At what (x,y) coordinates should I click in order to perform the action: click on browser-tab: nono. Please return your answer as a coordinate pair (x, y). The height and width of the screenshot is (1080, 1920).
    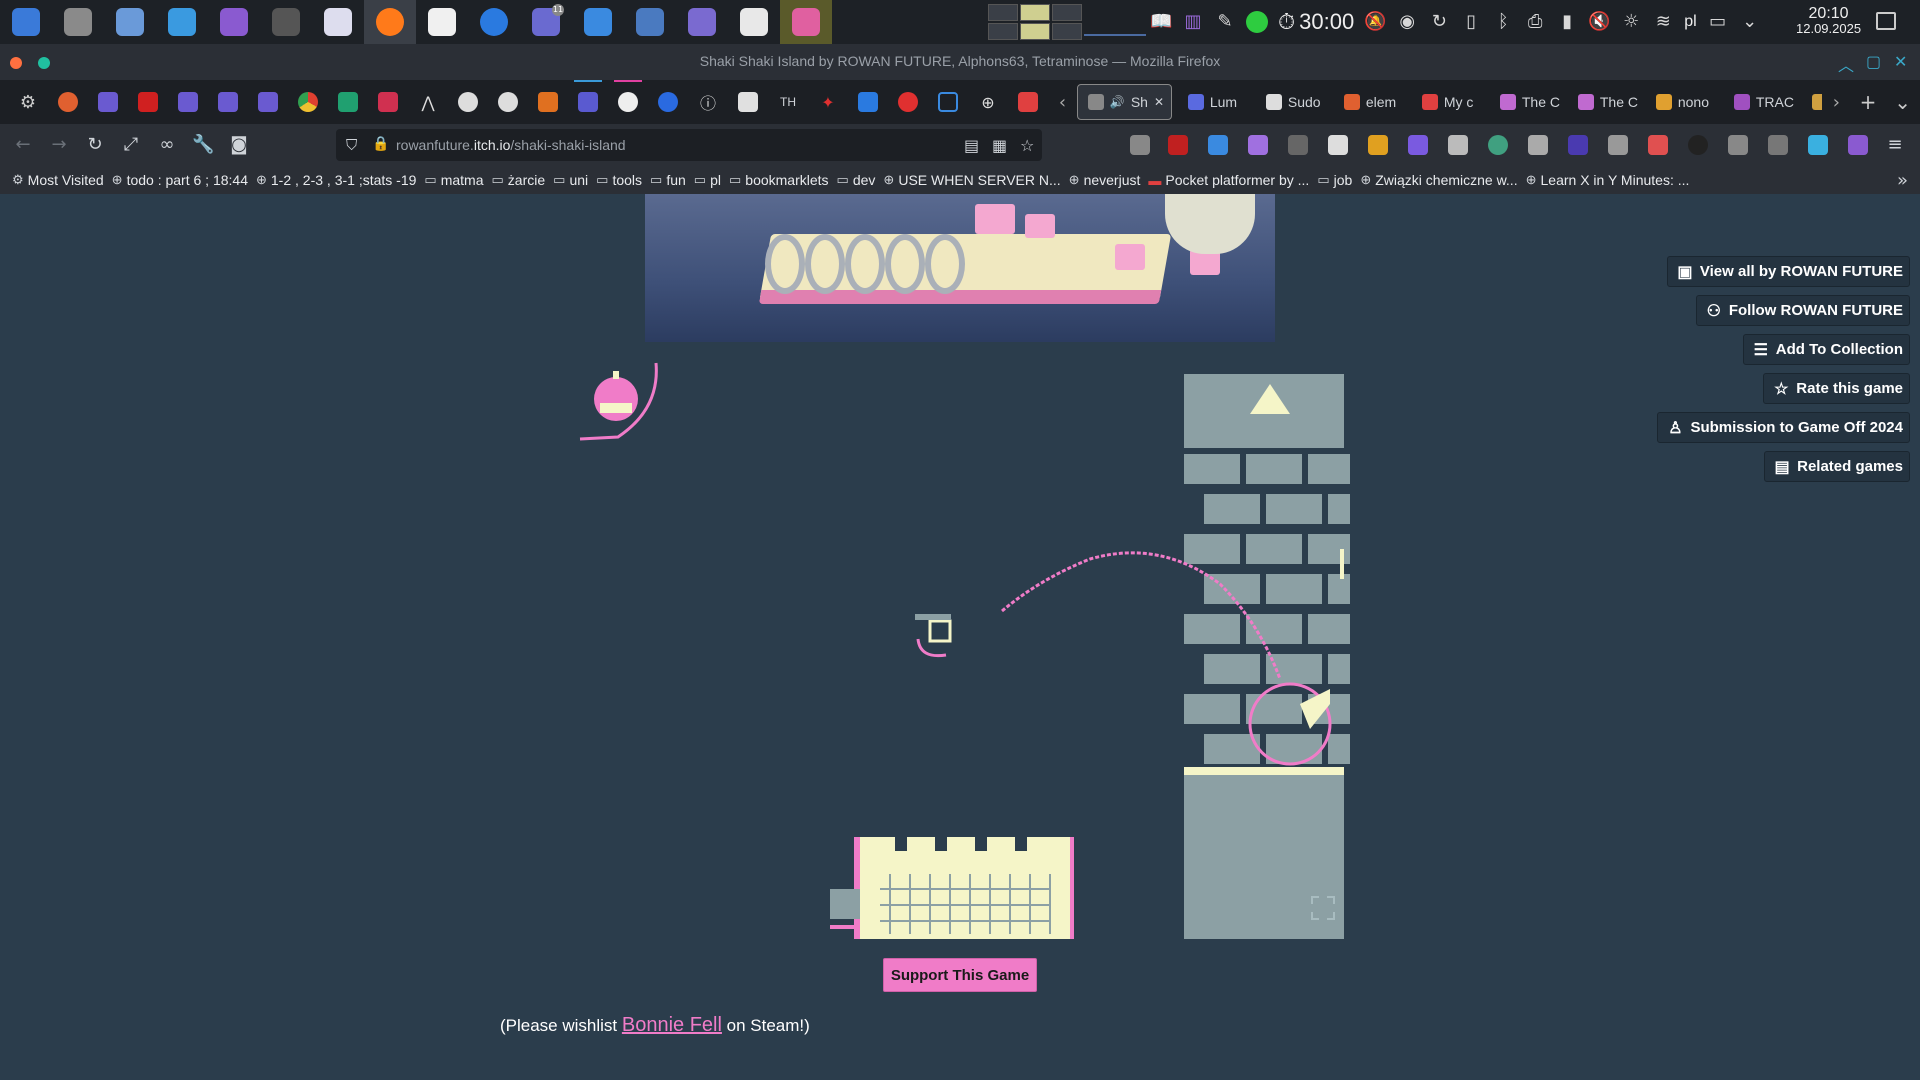
    Looking at the image, I should click on (1682, 102).